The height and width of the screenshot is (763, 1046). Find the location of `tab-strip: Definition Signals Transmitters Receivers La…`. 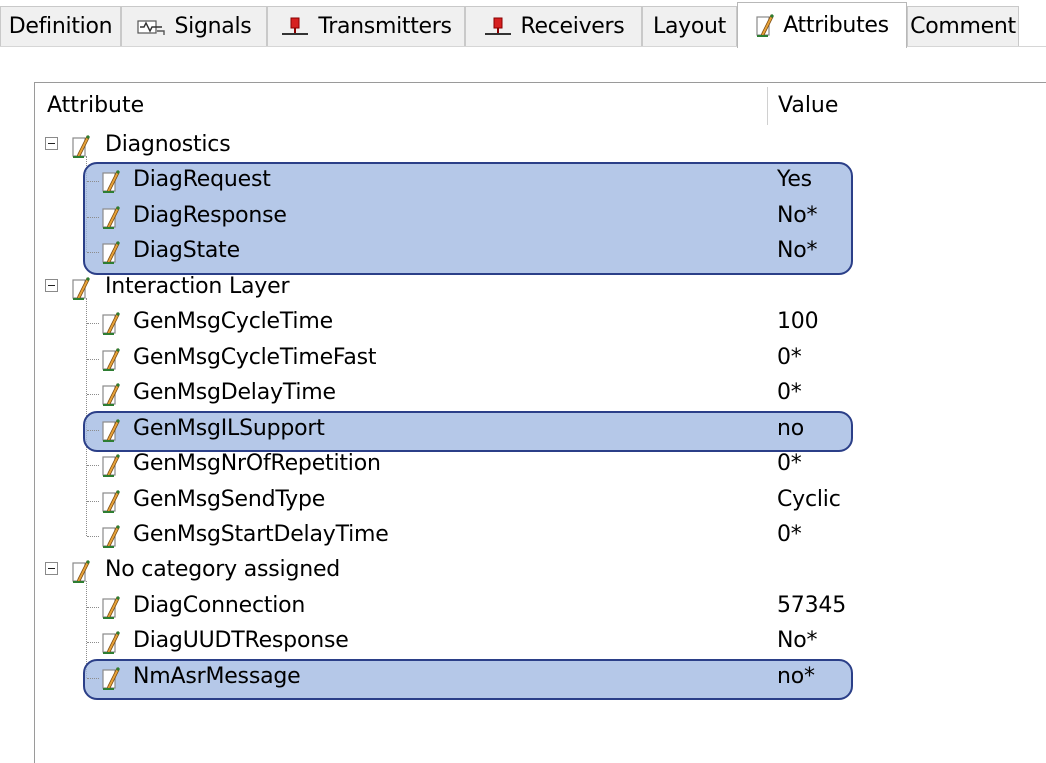

tab-strip: Definition Signals Transmitters Receivers La… is located at coordinates (523, 24).